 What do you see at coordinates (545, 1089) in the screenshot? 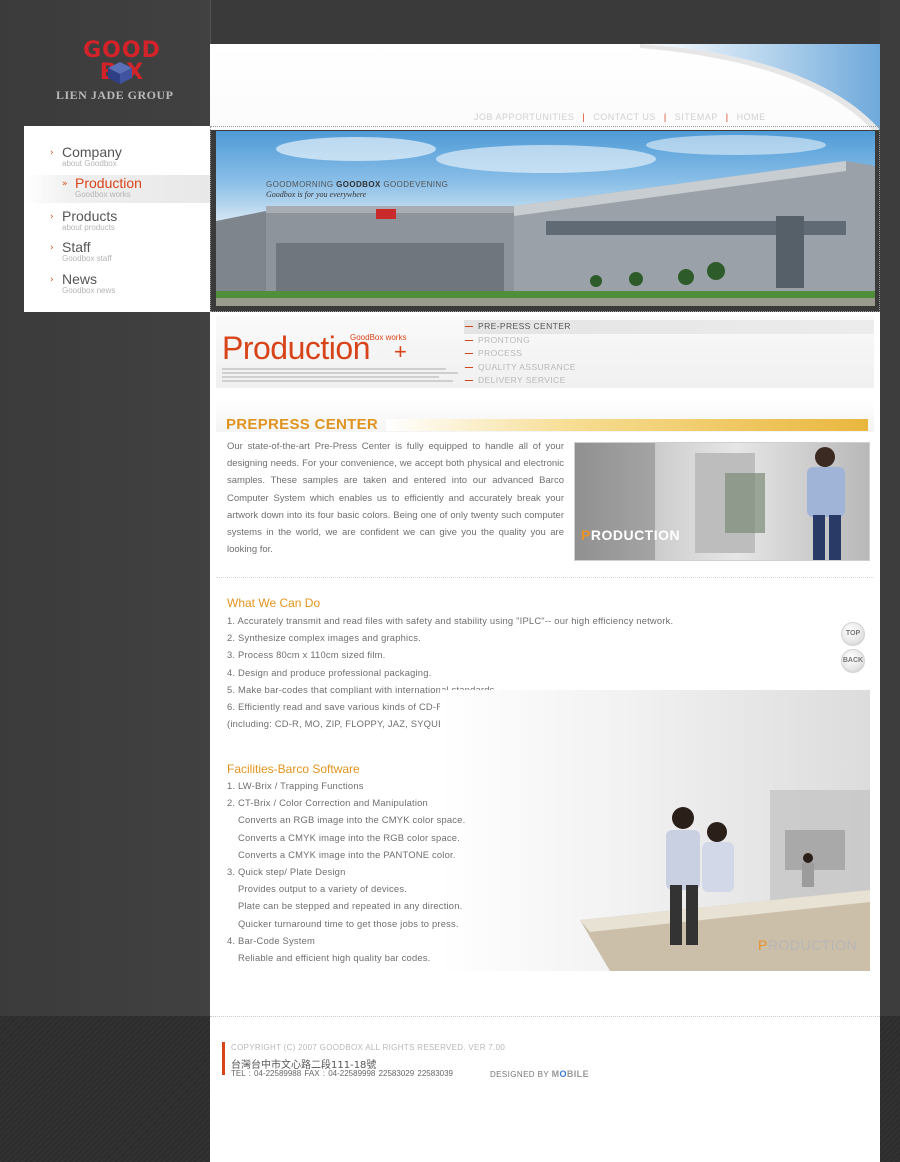
I see `footer` at bounding box center [545, 1089].